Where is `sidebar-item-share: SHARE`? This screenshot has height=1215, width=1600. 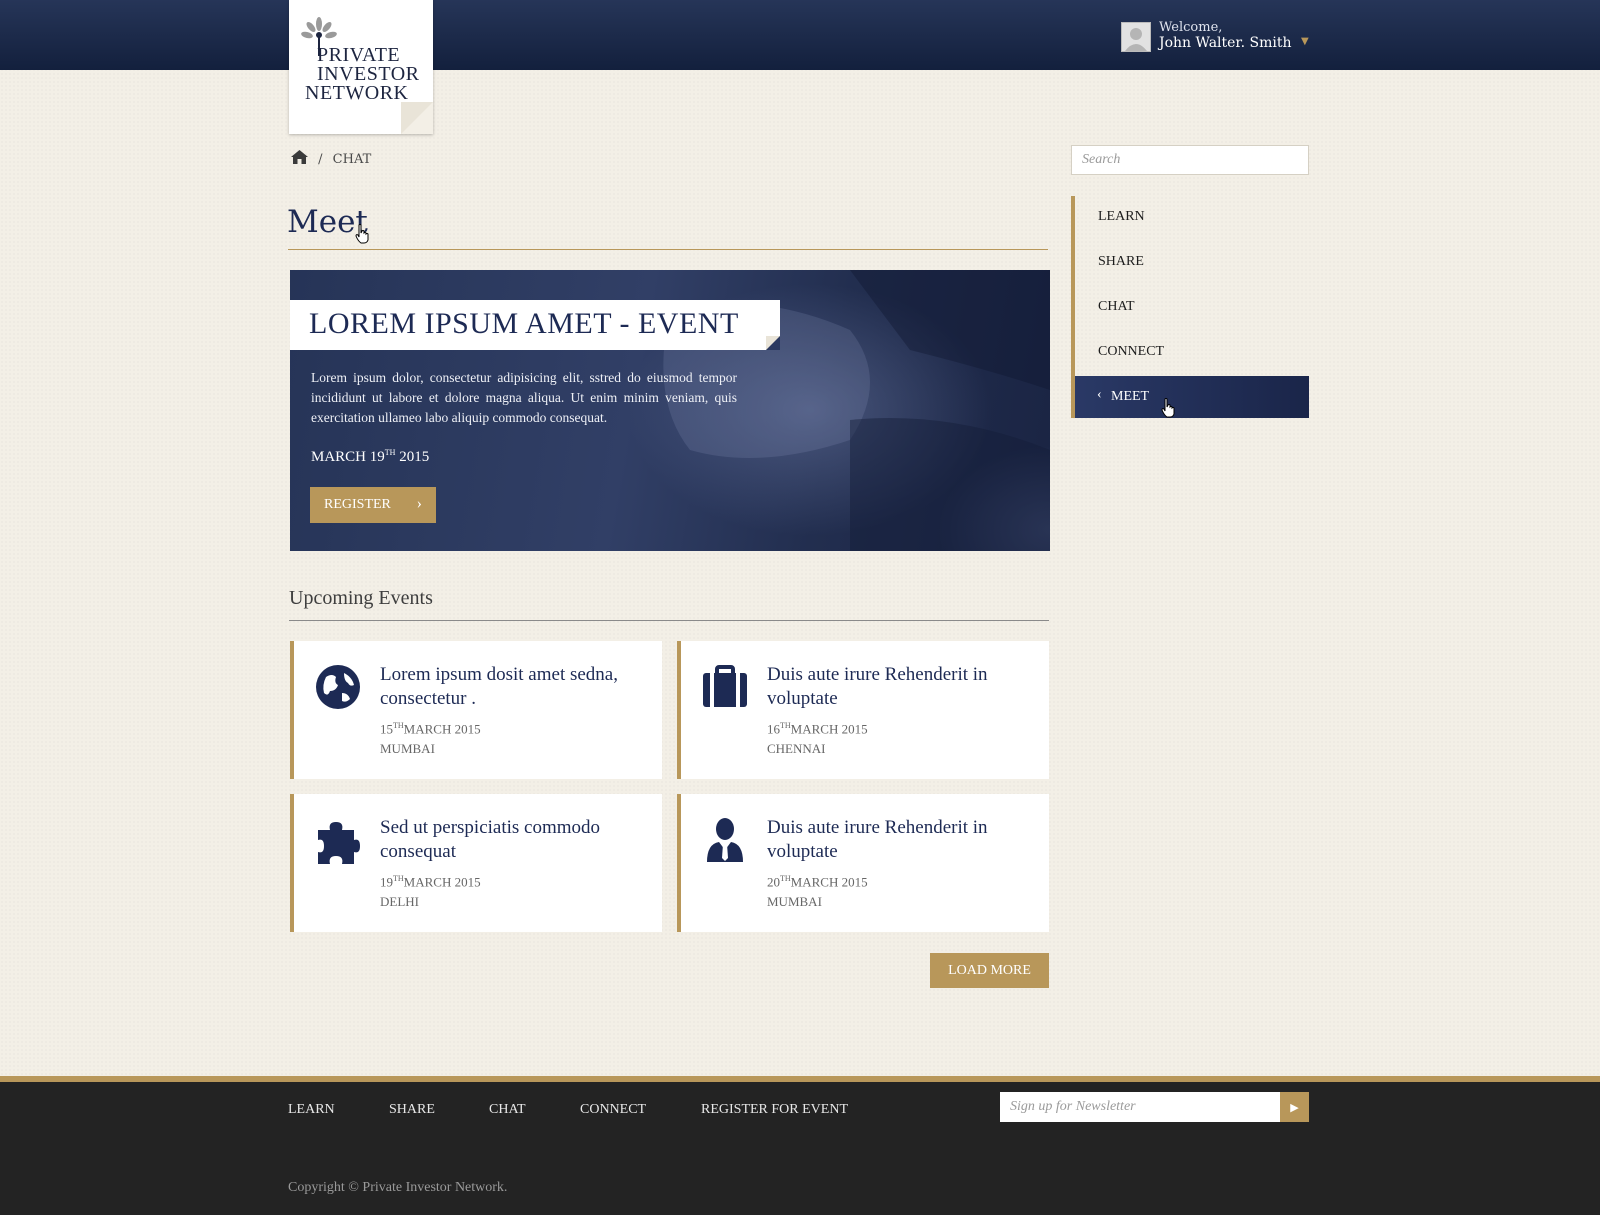 sidebar-item-share: SHARE is located at coordinates (1192, 263).